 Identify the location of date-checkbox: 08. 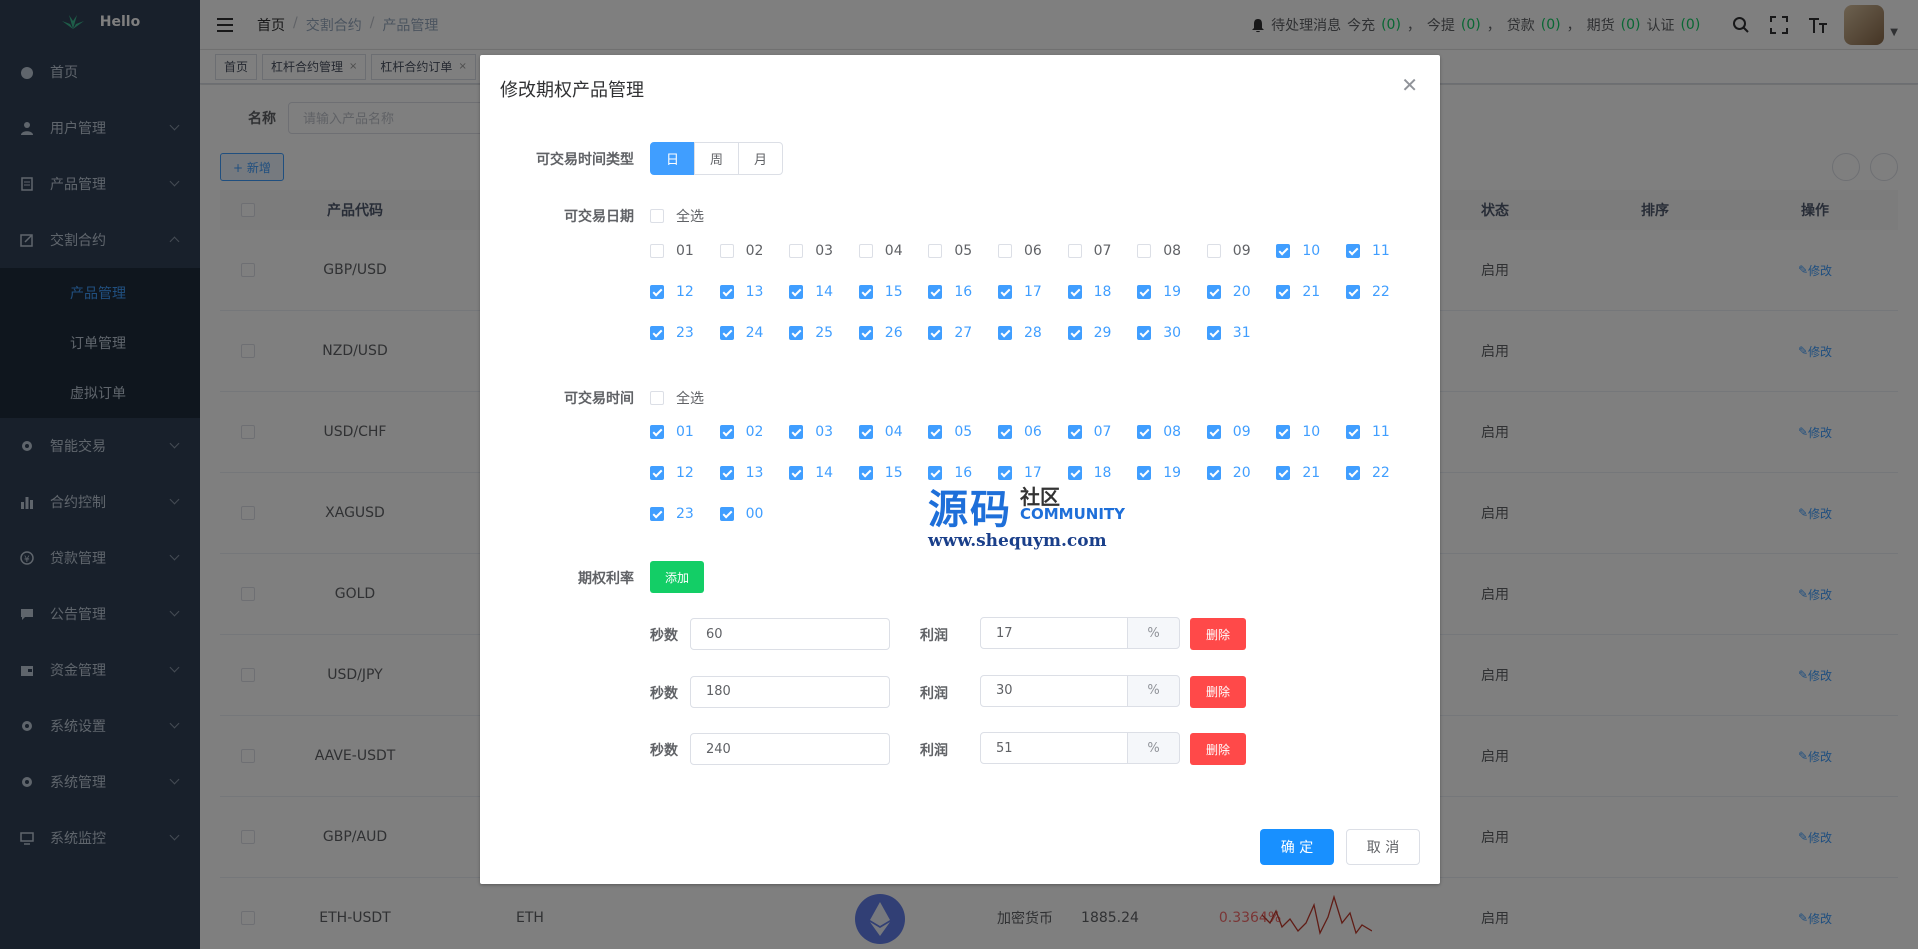
(1159, 251).